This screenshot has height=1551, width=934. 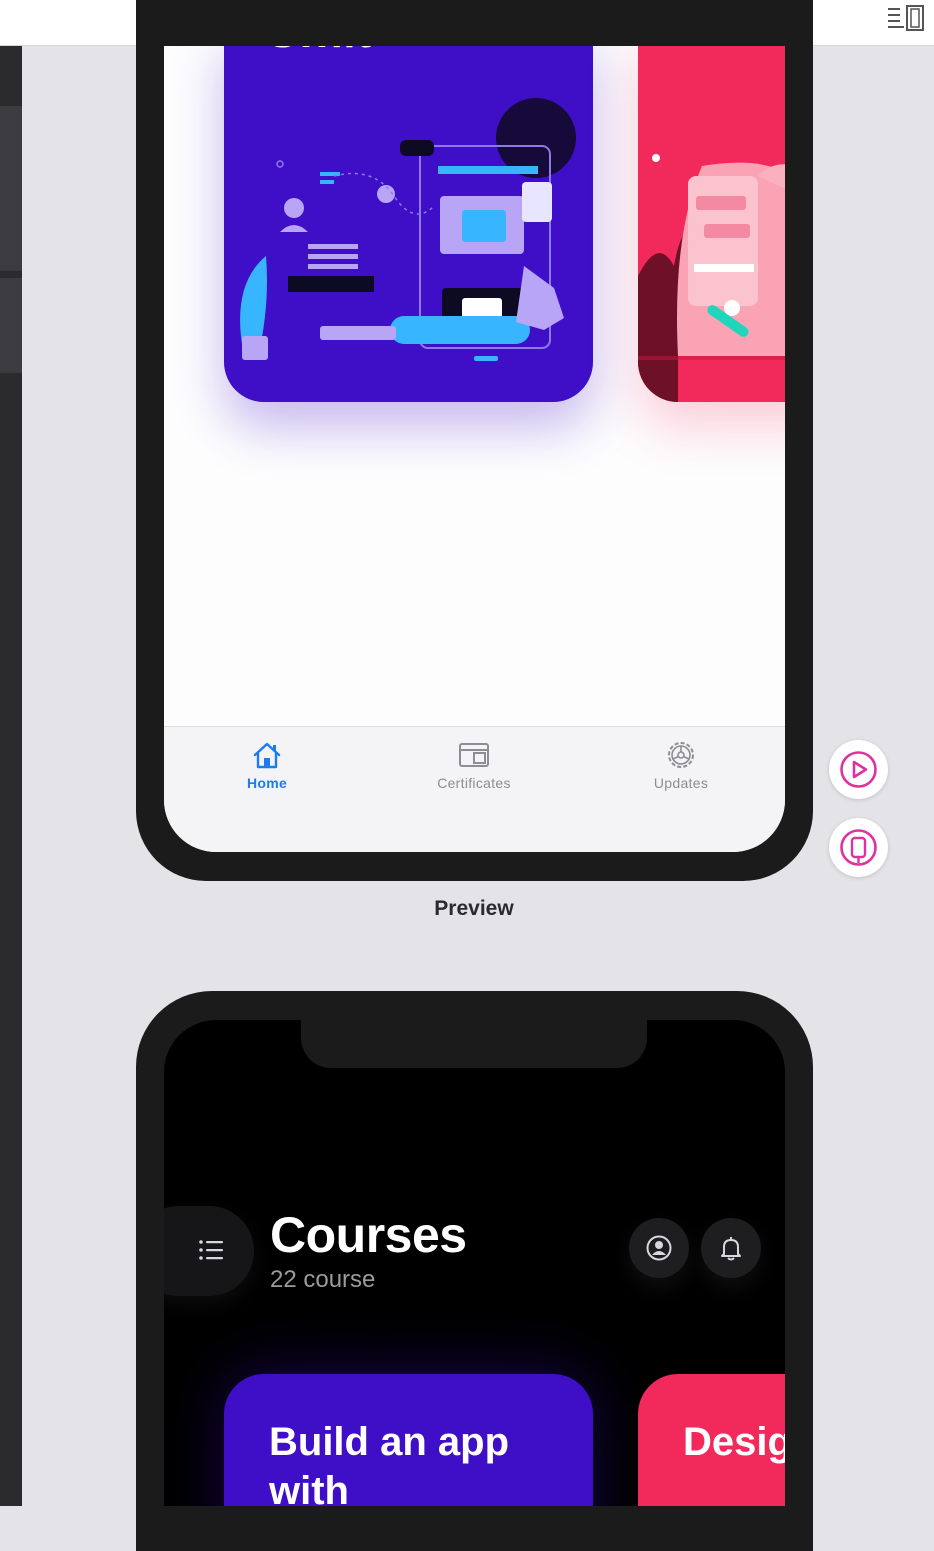 What do you see at coordinates (734, 1442) in the screenshot?
I see `course-card-title: Design Course` at bounding box center [734, 1442].